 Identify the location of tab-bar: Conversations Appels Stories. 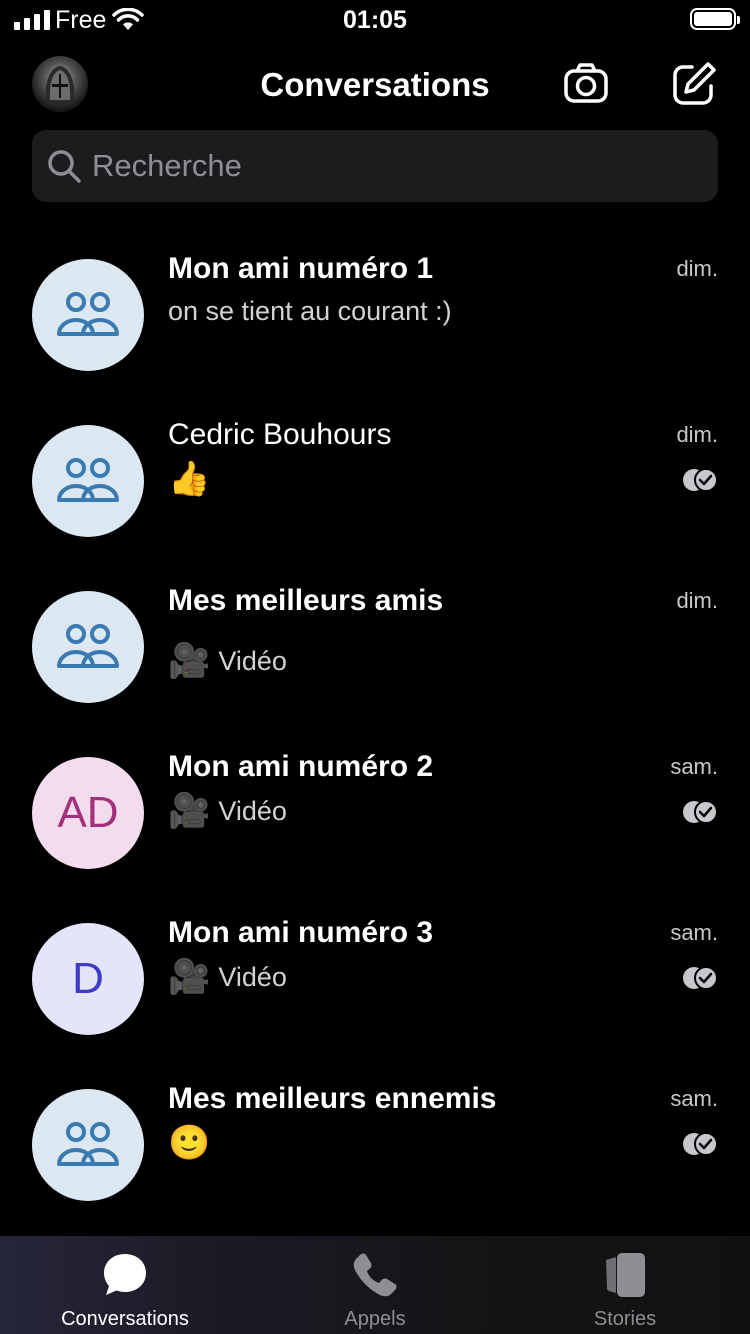
(375, 1285).